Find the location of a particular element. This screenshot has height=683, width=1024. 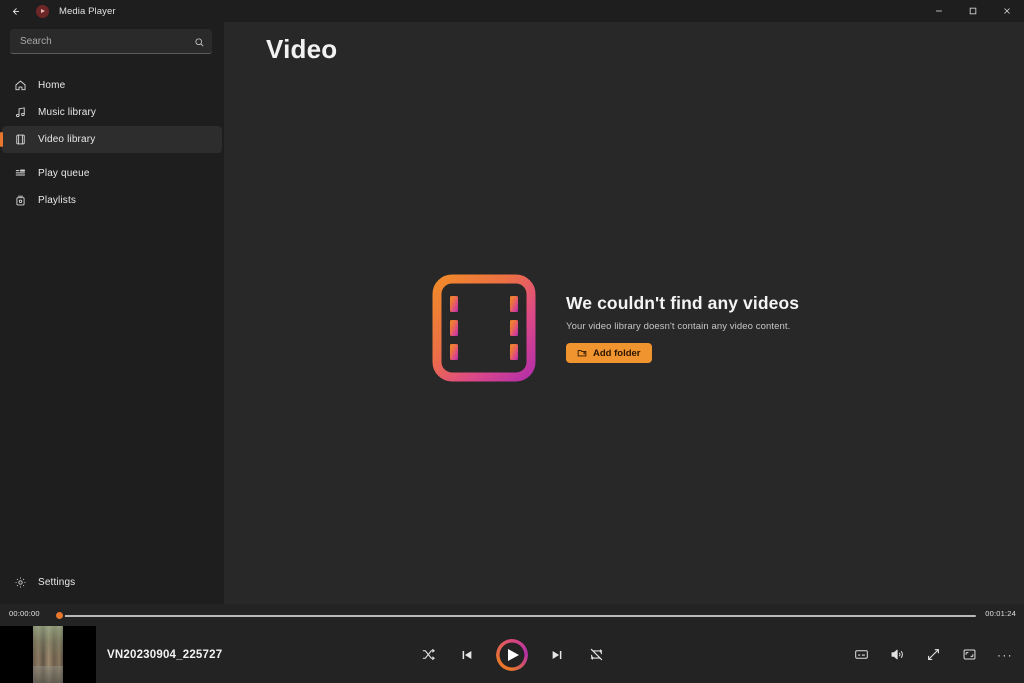

volume-button is located at coordinates (897, 655).